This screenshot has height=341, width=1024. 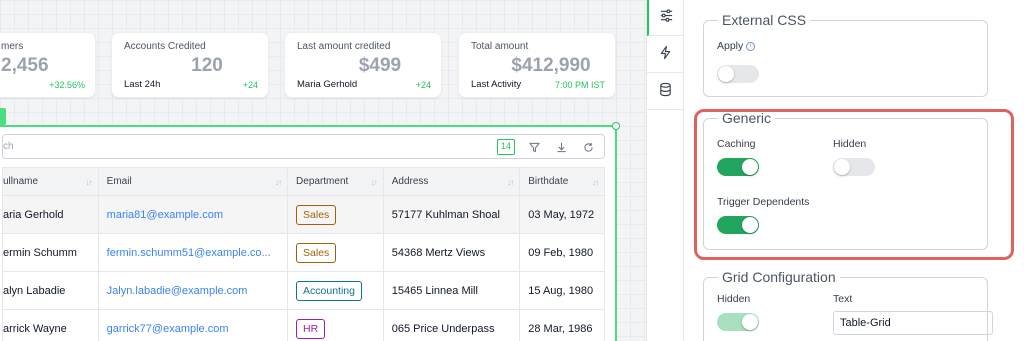 I want to click on cell-birthdate: 09 Feb, 1980, so click(x=561, y=252).